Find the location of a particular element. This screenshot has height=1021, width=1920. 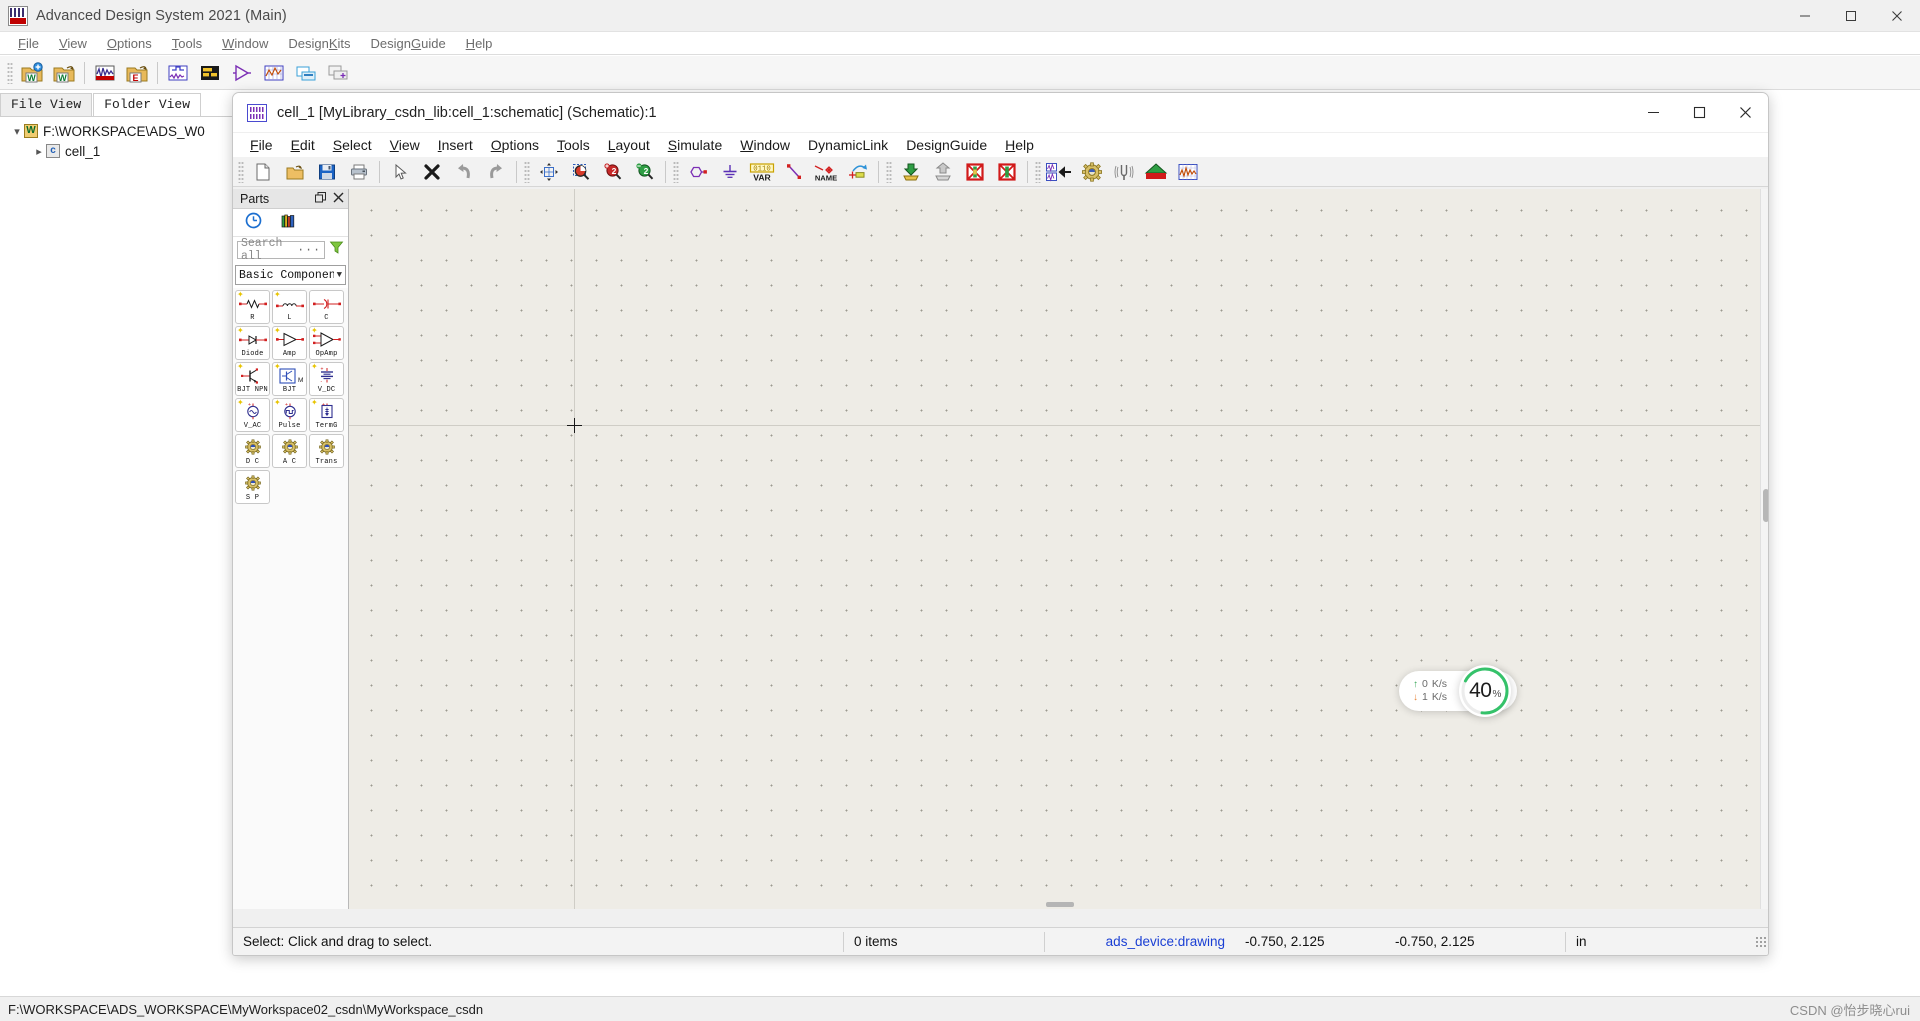

part-item-L: ✦ L is located at coordinates (289, 307).